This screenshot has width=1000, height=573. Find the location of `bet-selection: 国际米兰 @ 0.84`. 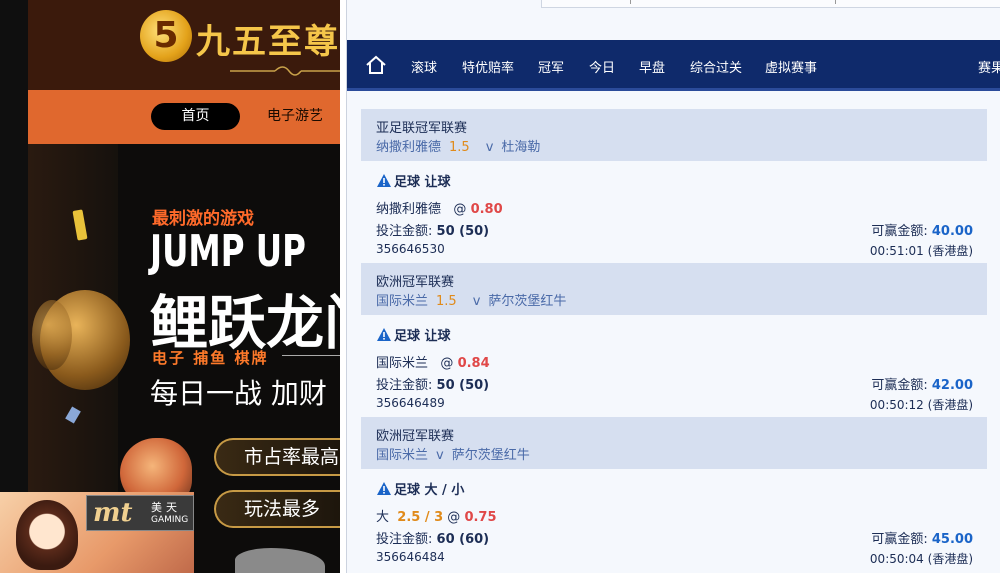

bet-selection: 国际米兰 @ 0.84 is located at coordinates (433, 361).